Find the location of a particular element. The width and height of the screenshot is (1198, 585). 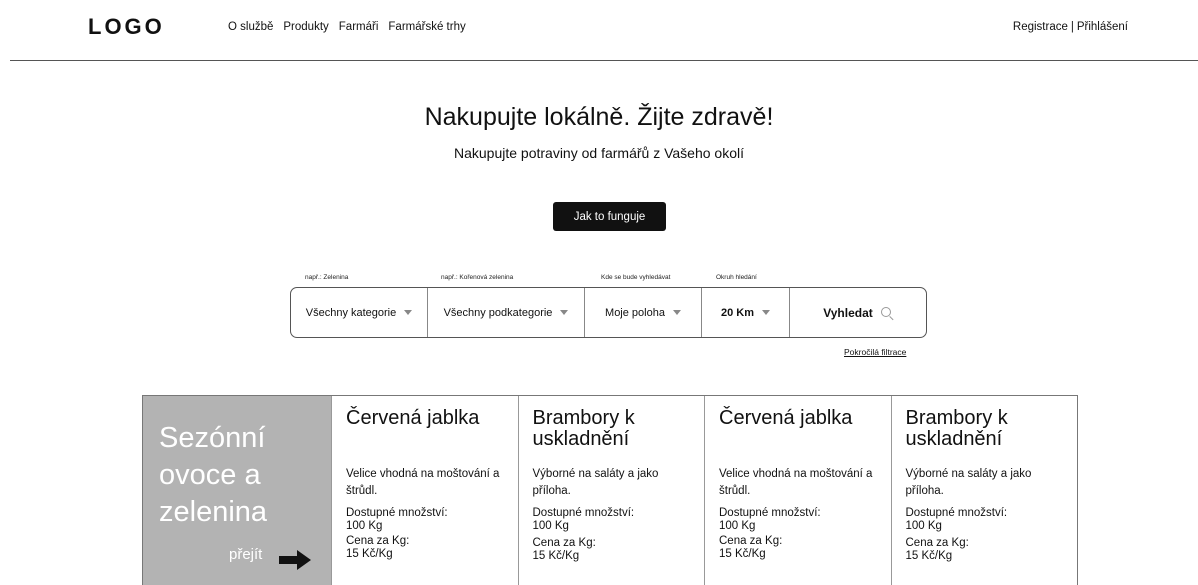

logo: LOGO is located at coordinates (126, 27).